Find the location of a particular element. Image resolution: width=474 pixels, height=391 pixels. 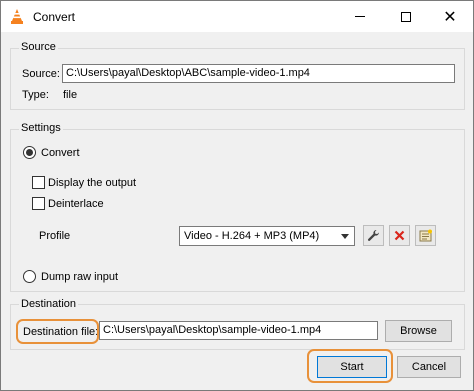

source-group-label: Source is located at coordinates (38, 47).